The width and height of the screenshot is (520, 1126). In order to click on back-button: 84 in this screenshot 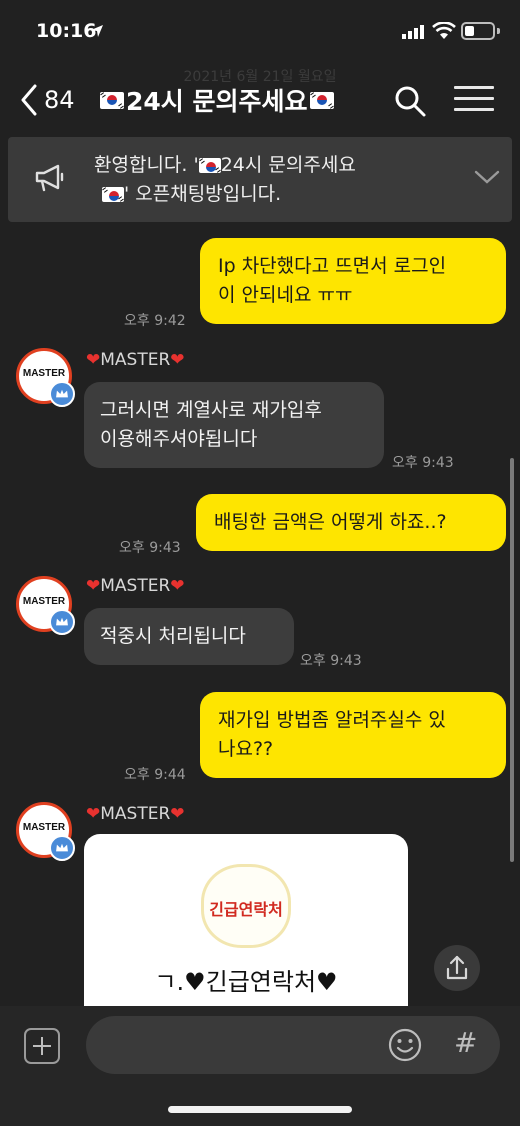, I will do `click(55, 100)`.